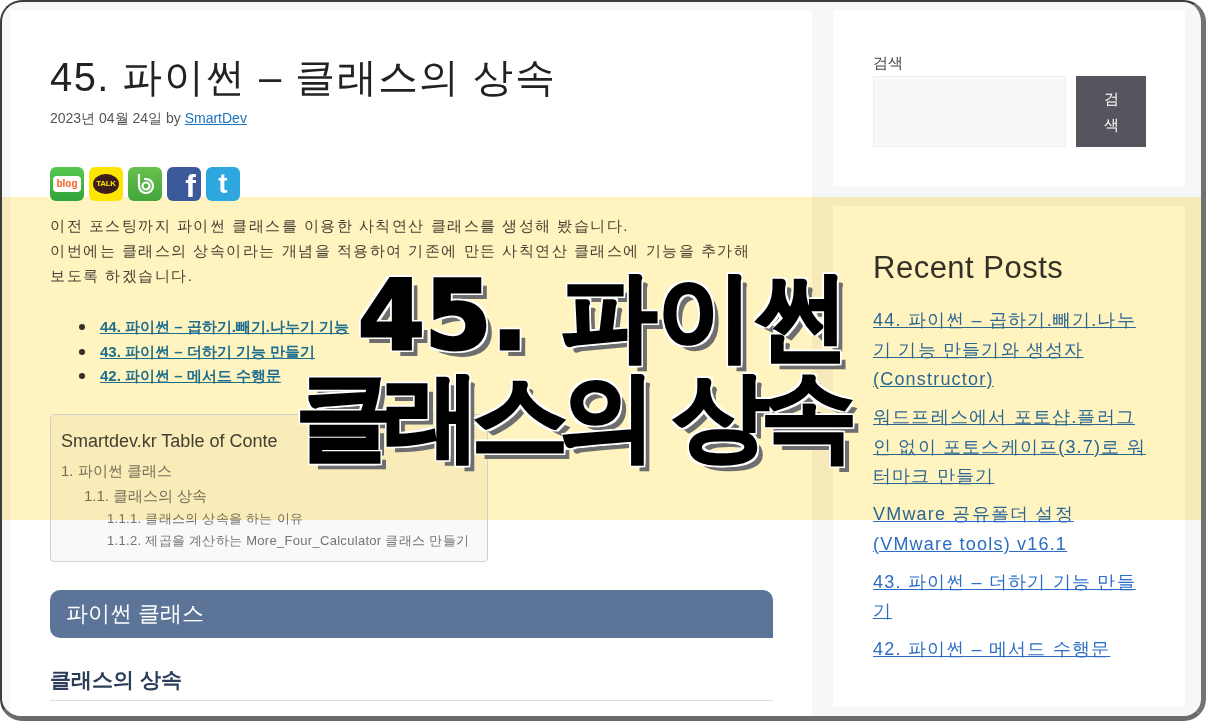 The height and width of the screenshot is (721, 1206). I want to click on share-button: TALK, so click(106, 184).